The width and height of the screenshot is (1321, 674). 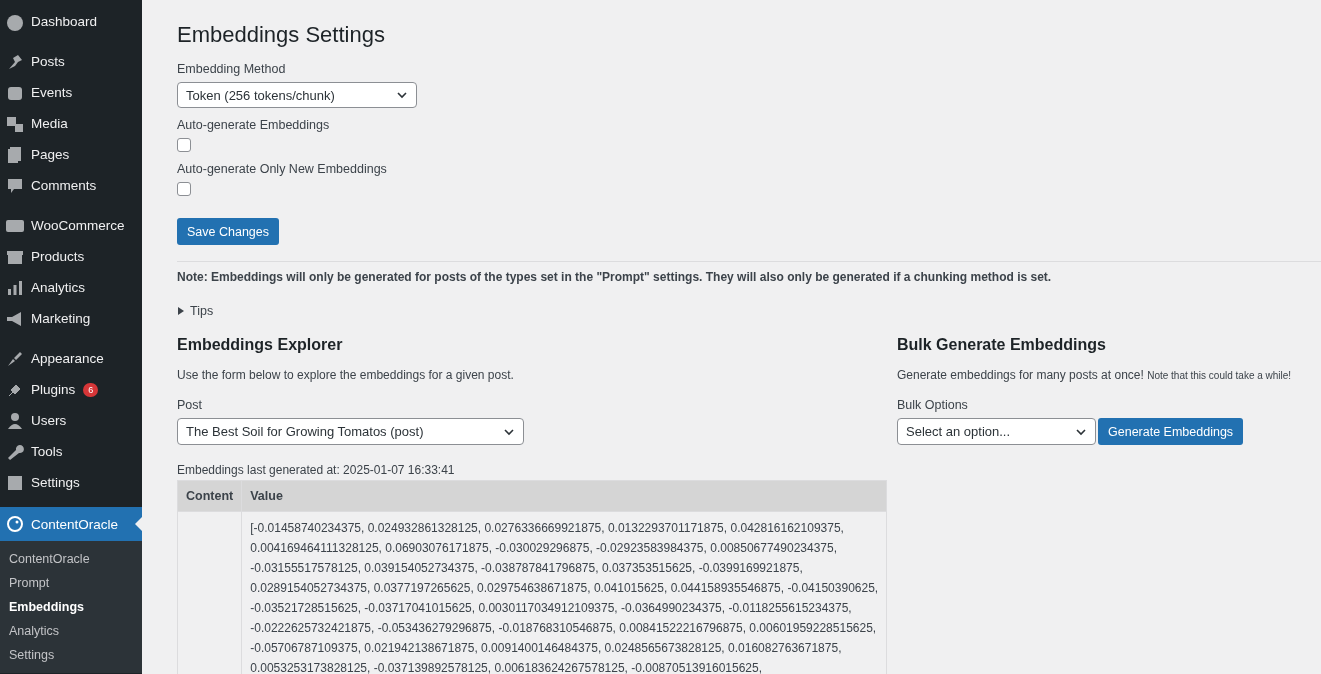 I want to click on column-header: Content, so click(x=209, y=496).